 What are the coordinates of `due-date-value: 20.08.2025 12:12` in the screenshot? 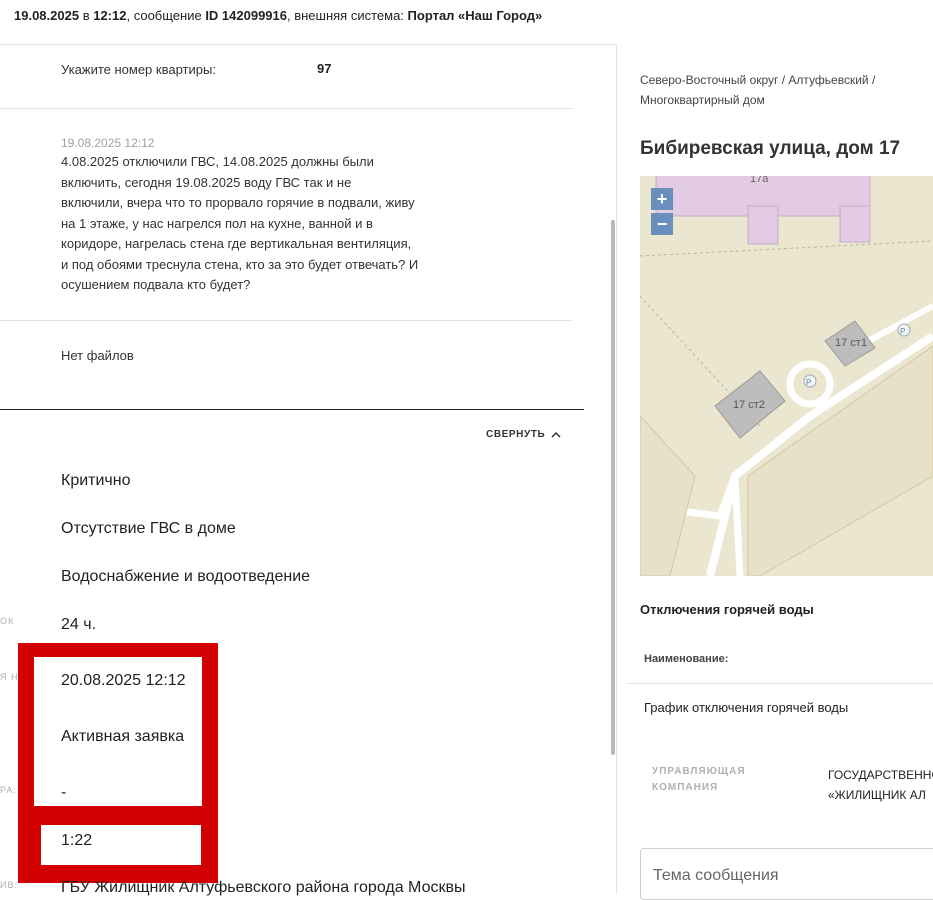 It's located at (123, 680).